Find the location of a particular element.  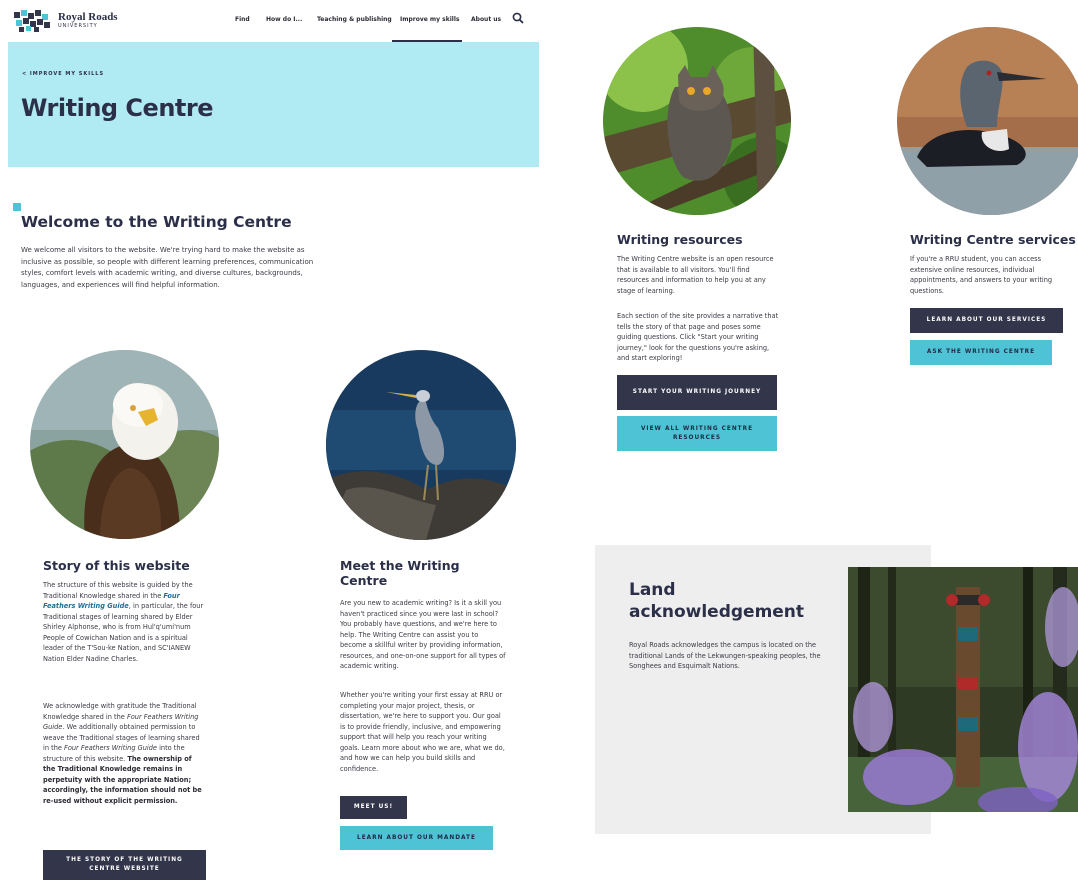

owl-image is located at coordinates (697, 121).